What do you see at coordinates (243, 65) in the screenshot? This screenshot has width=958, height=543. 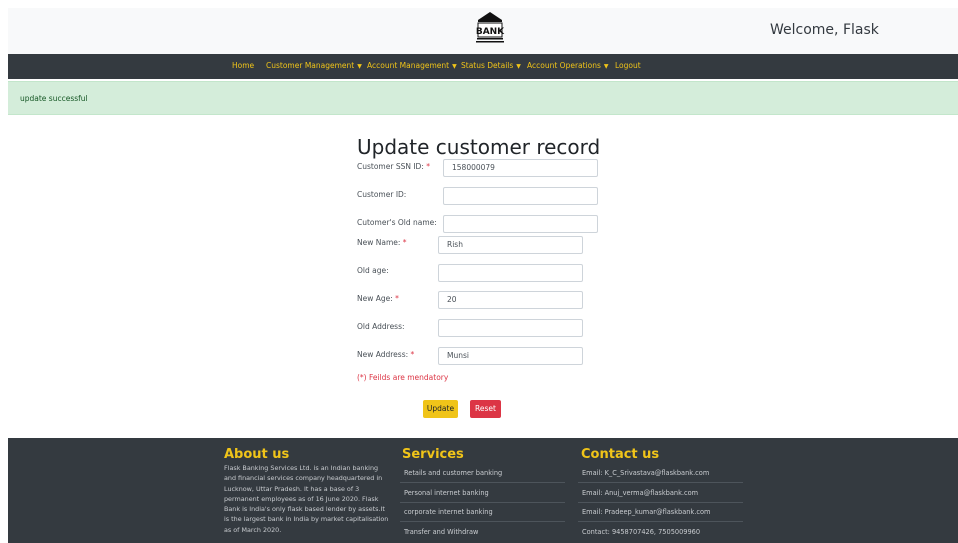 I see `nav-home: Home` at bounding box center [243, 65].